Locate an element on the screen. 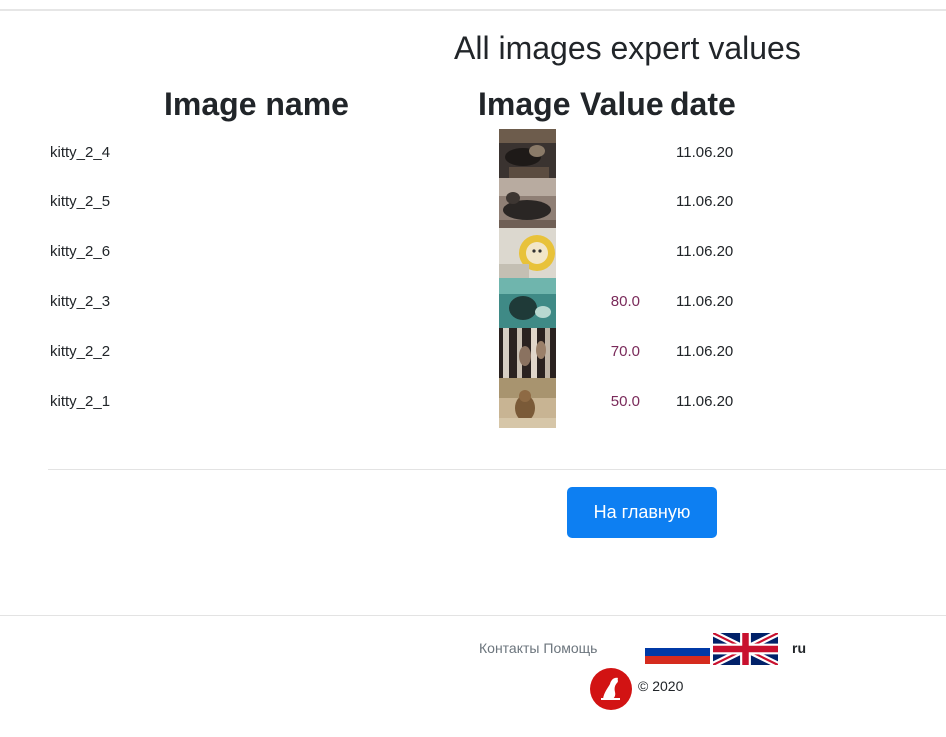 Image resolution: width=946 pixels, height=737 pixels. image-name-cell: kitty_2_1 is located at coordinates (80, 401).